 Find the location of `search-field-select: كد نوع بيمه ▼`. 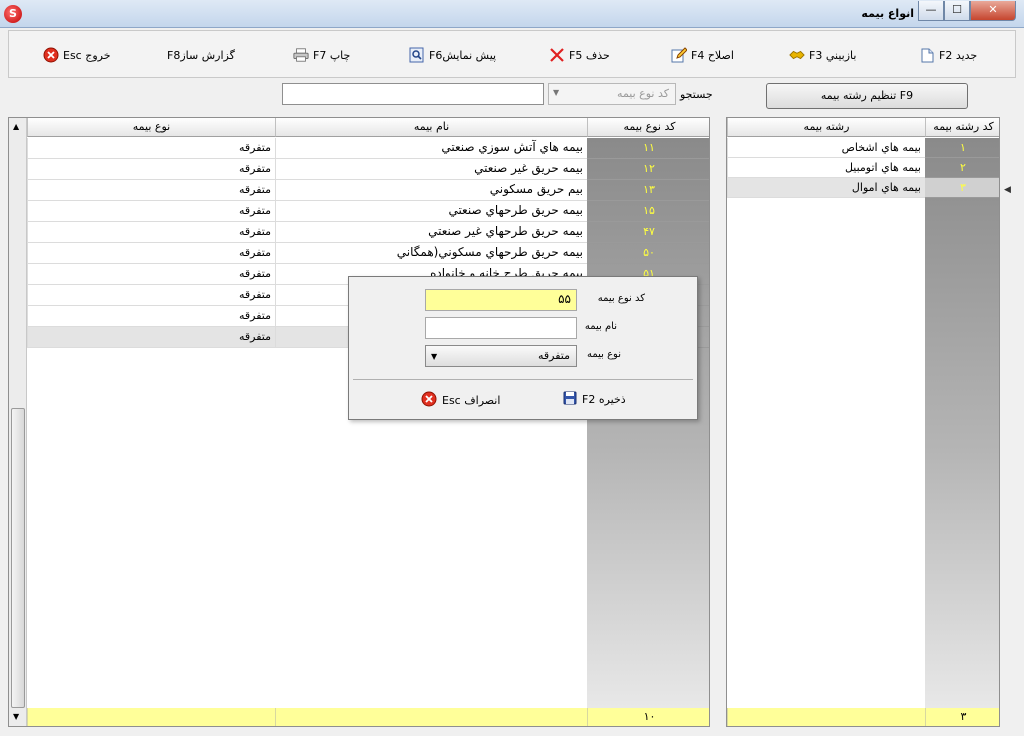

search-field-select: كد نوع بيمه ▼ is located at coordinates (612, 94).